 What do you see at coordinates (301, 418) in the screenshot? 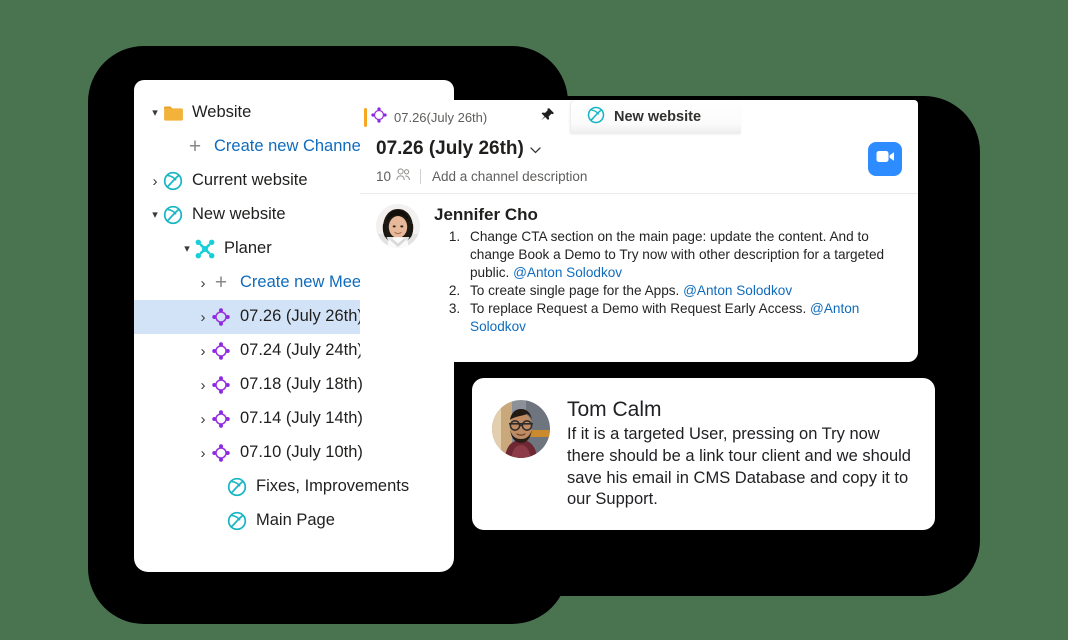
I see `sidebar-item-label: 07.14 (July 14th)` at bounding box center [301, 418].